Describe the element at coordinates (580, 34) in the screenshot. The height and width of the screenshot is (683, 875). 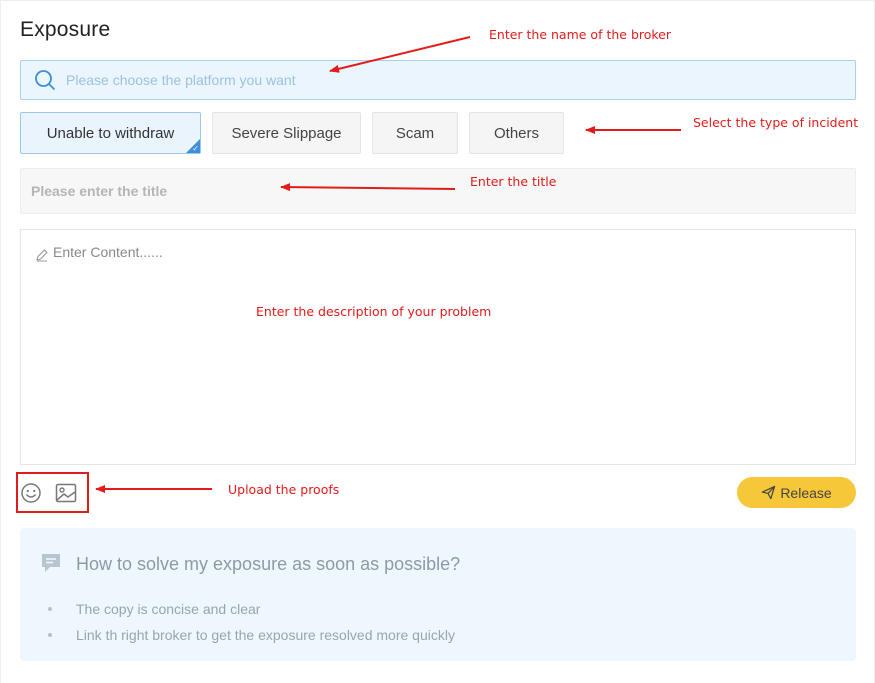
I see `annotation-broker: Enter the name of the broker` at that location.